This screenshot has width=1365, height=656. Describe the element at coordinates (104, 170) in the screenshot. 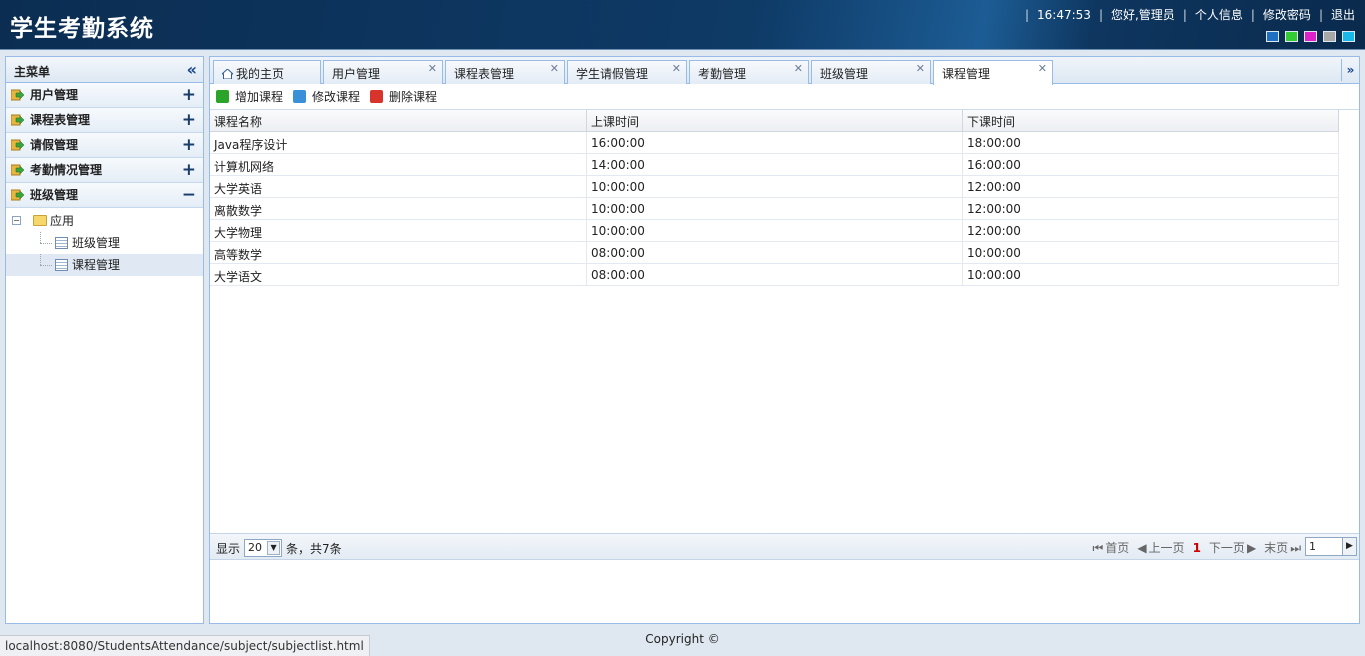

I see `sidebar-item-4: 考勤情况管理 +` at that location.